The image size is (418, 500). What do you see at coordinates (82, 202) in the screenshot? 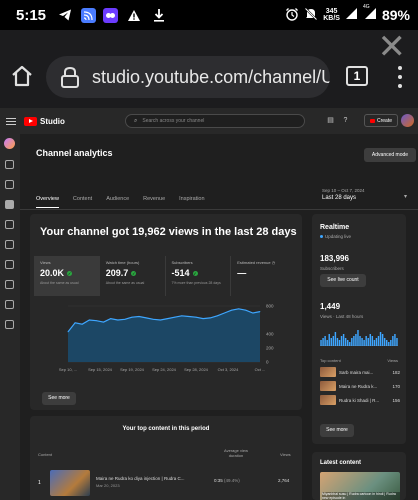
I see `tab-content: Content` at bounding box center [82, 202].